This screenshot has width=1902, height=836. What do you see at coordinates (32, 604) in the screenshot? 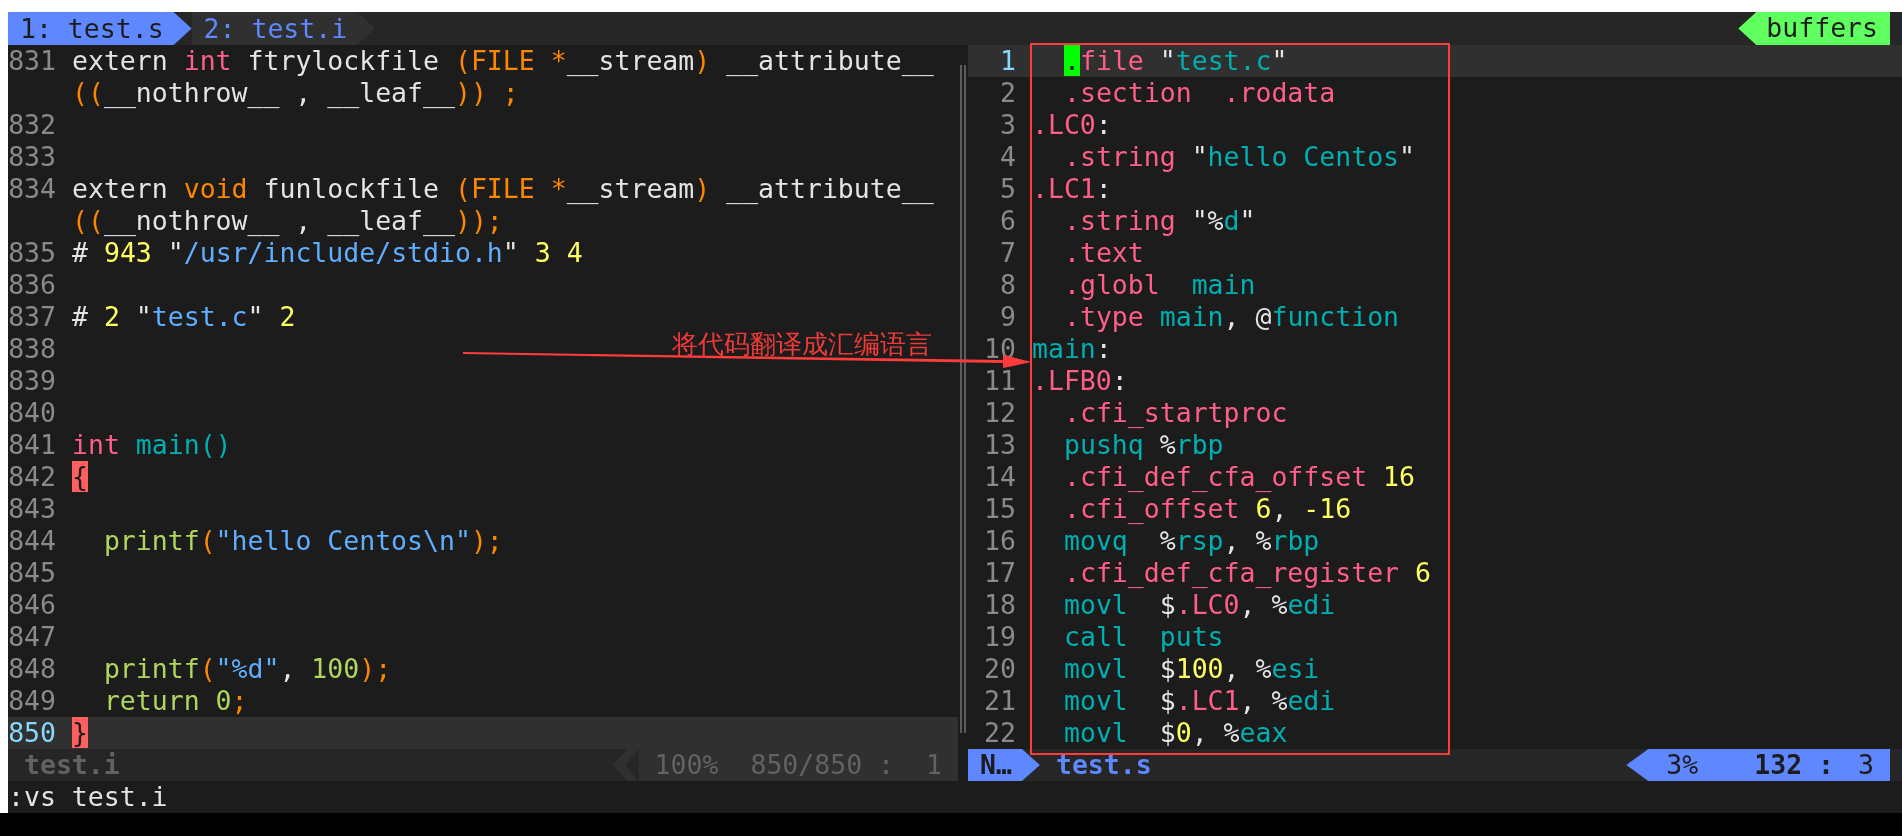
I see `line-number: 846` at bounding box center [32, 604].